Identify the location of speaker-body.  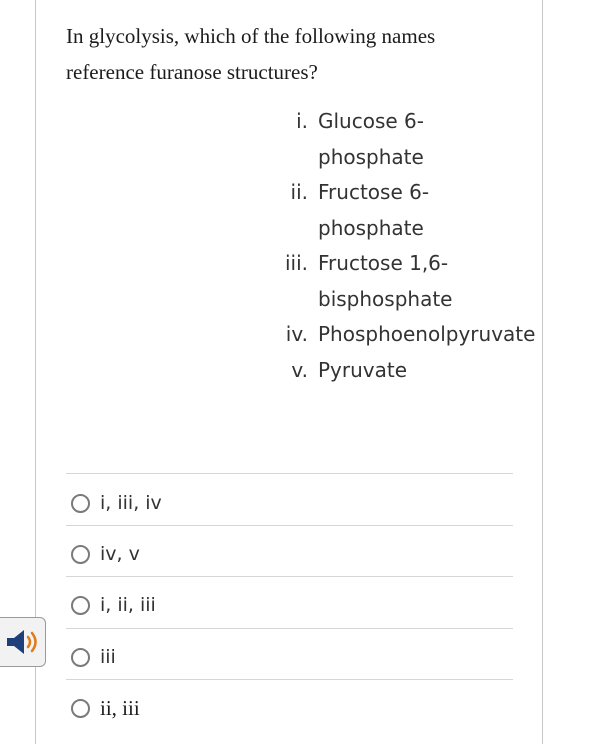
(15, 642).